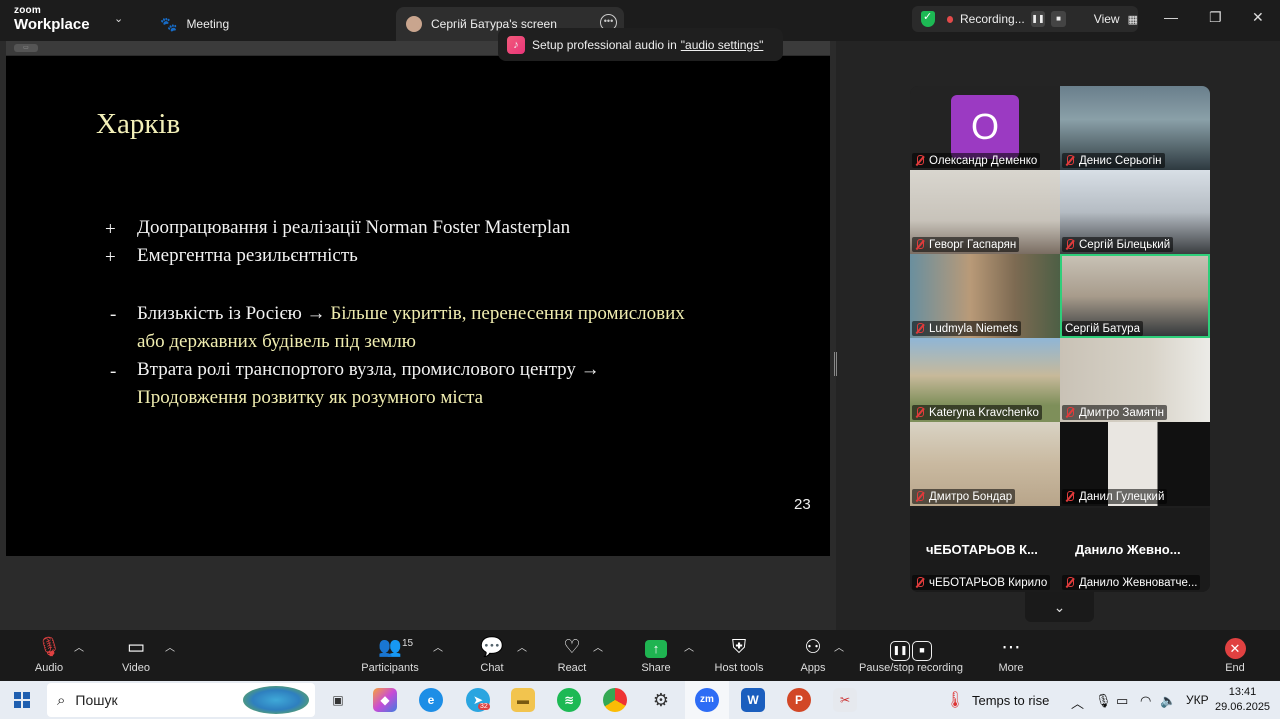 Image resolution: width=1280 pixels, height=719 pixels. I want to click on tab-meeting-label: Meeting, so click(208, 24).